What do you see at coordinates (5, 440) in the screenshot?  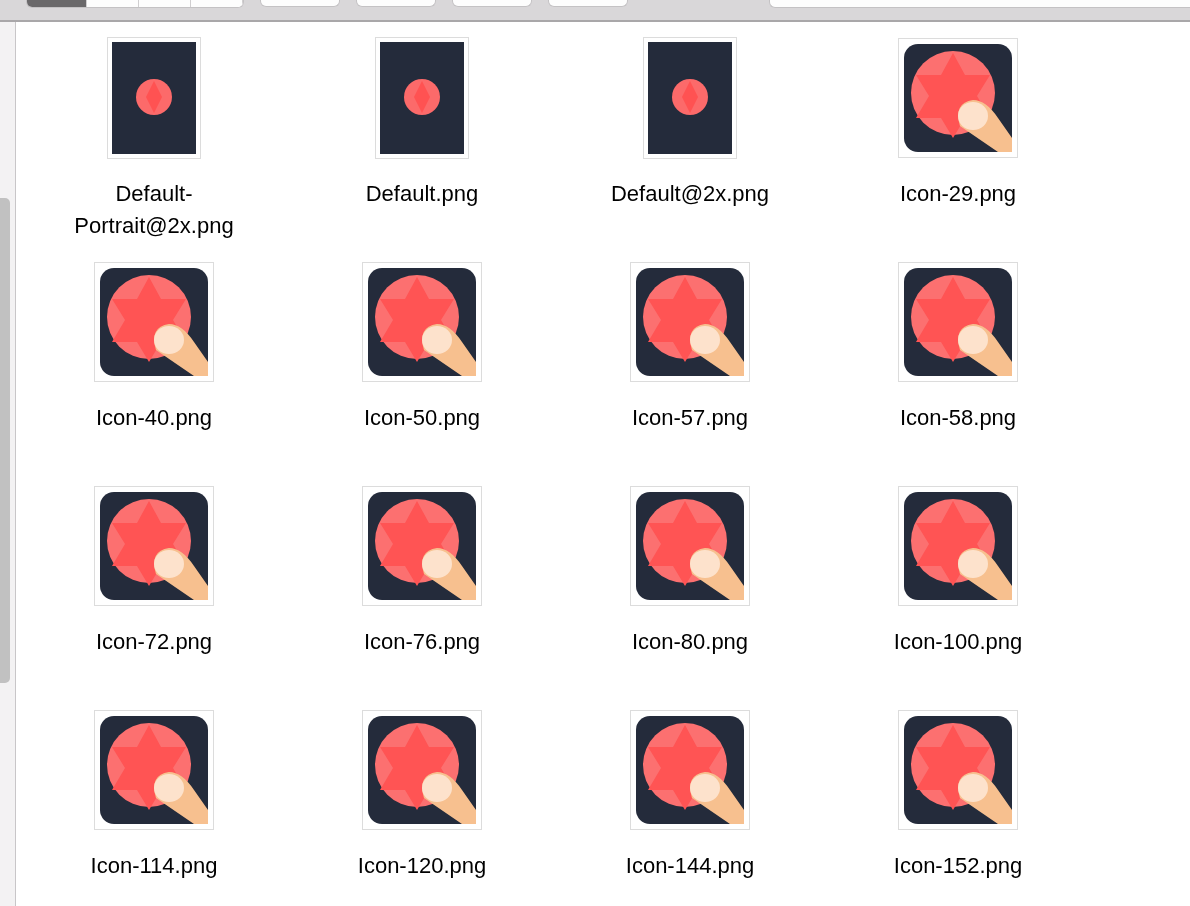 I see `scrollbar-thumb` at bounding box center [5, 440].